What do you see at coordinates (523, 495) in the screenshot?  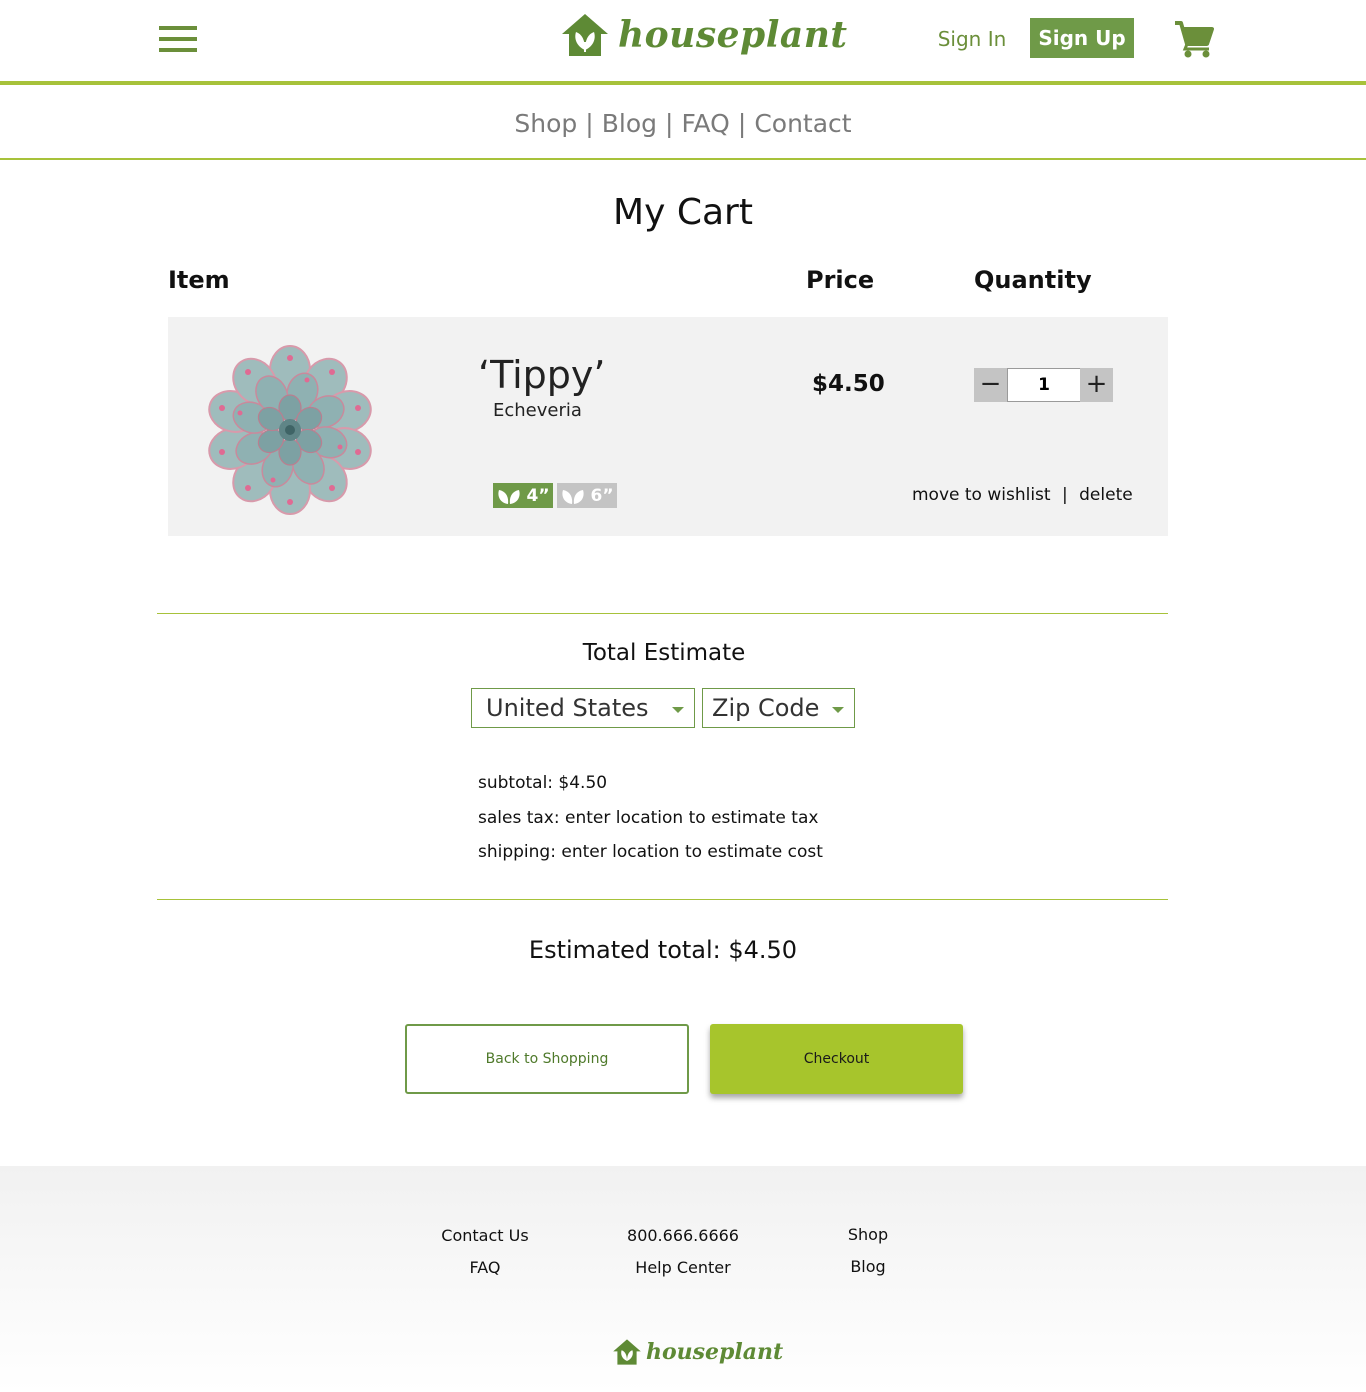 I see `size-option-4-selected: 4”` at bounding box center [523, 495].